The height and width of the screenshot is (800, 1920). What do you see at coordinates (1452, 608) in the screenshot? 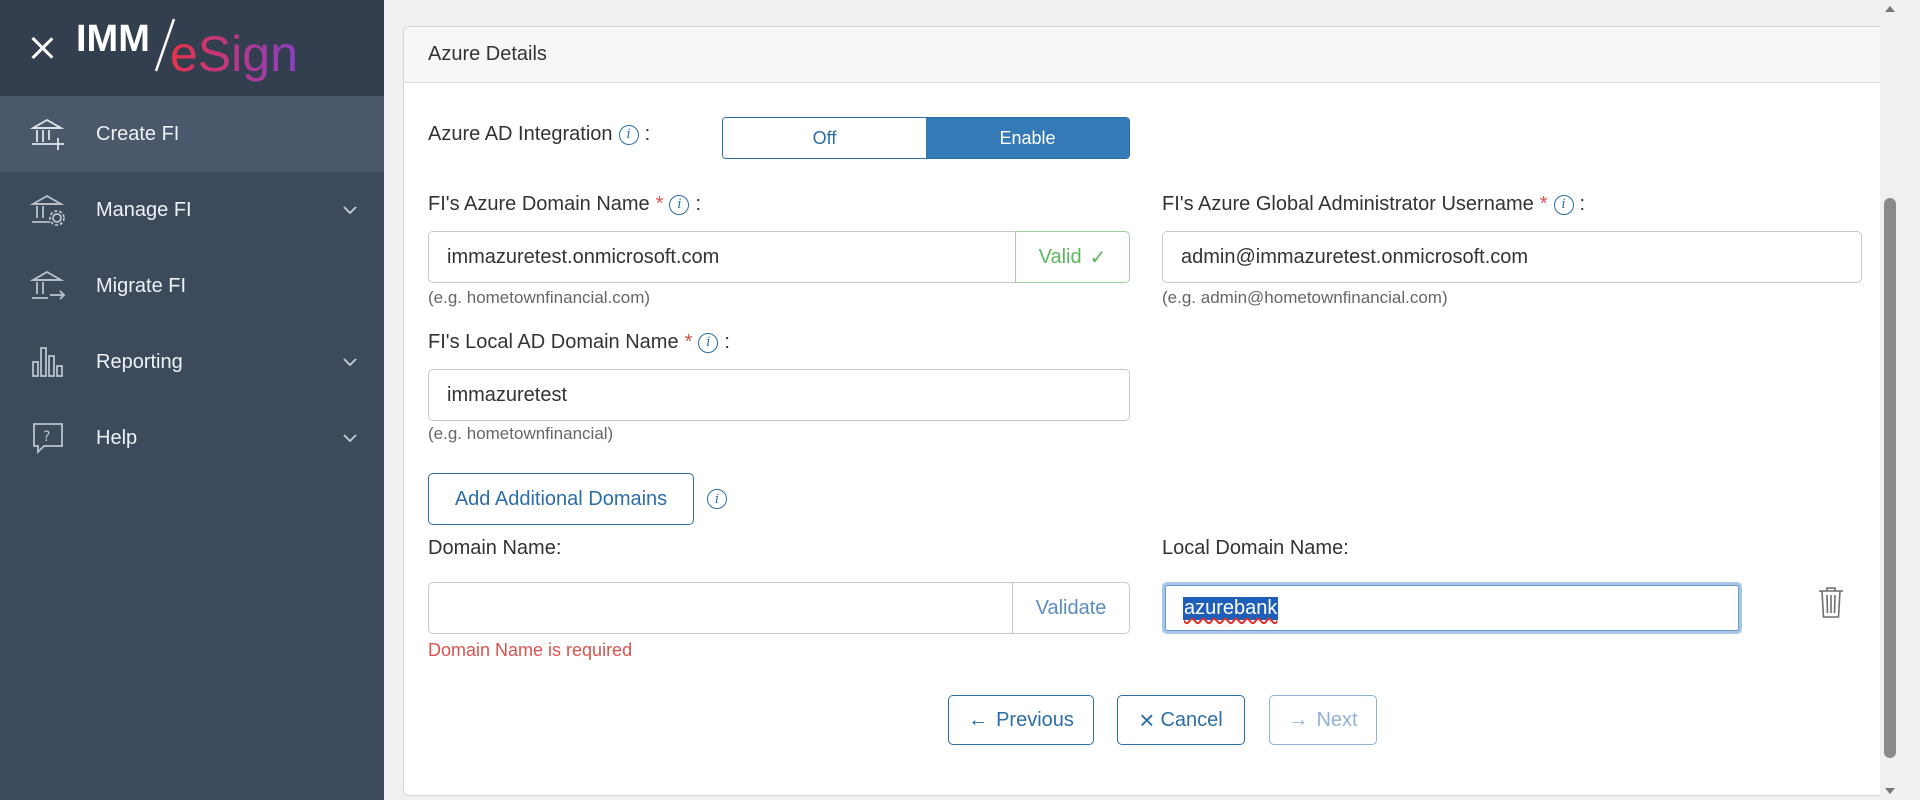
I see `local-domain-name-input: azurebank` at bounding box center [1452, 608].